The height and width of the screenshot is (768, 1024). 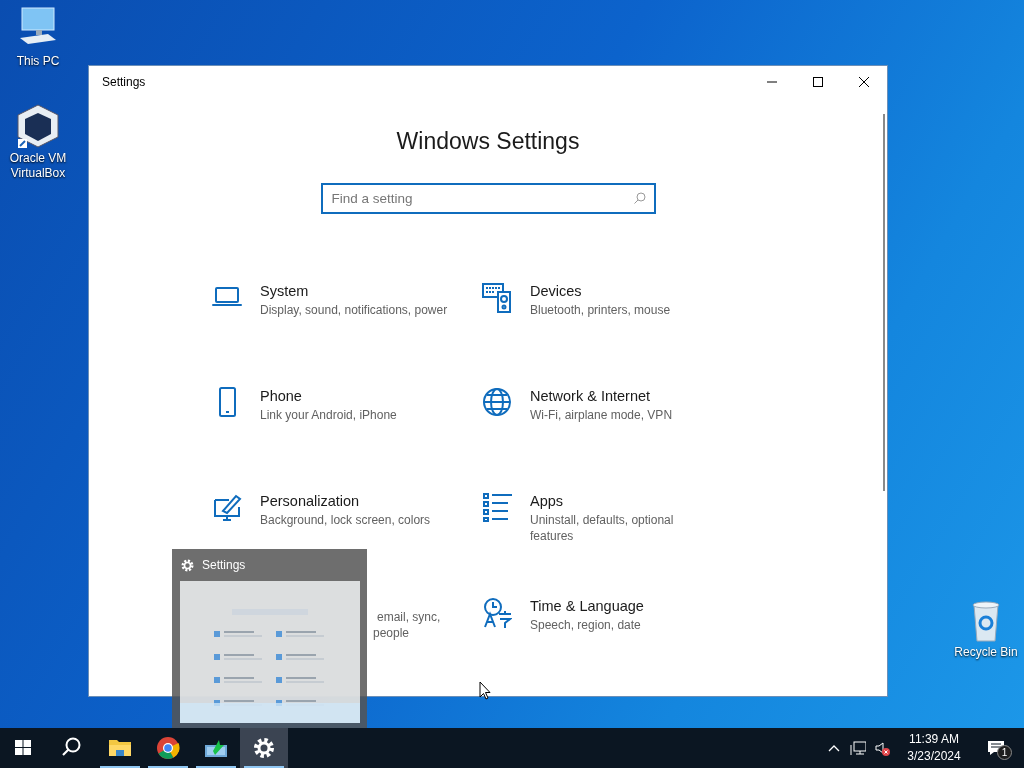 I want to click on category-description: email, sync,, so click(x=409, y=616).